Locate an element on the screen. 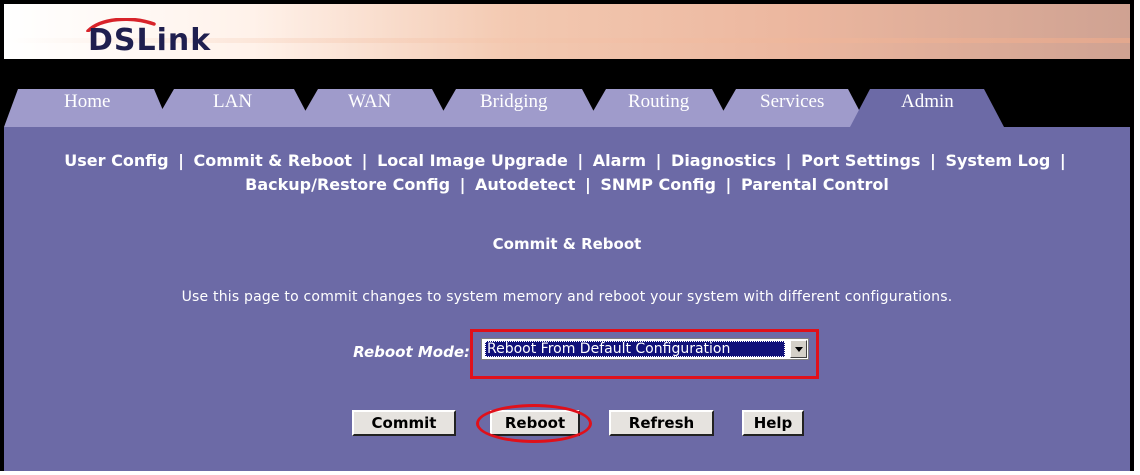 The image size is (1140, 475). tab-routing: Routing is located at coordinates (658, 102).